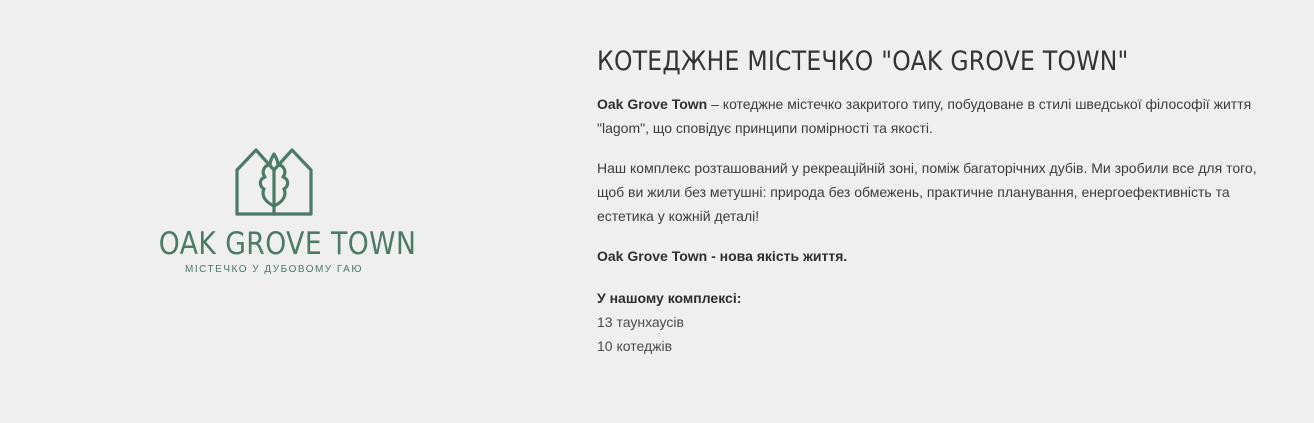 The width and height of the screenshot is (1314, 423). What do you see at coordinates (722, 256) in the screenshot?
I see `brand-tagline: Oak Grove Town - нова якість життя.` at bounding box center [722, 256].